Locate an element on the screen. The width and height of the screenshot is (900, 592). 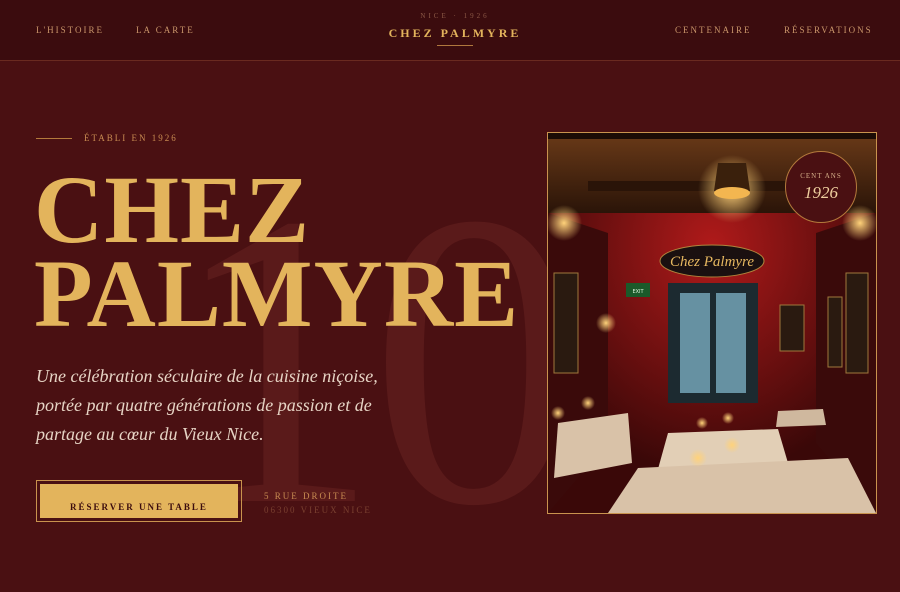
established-rule is located at coordinates (54, 138).